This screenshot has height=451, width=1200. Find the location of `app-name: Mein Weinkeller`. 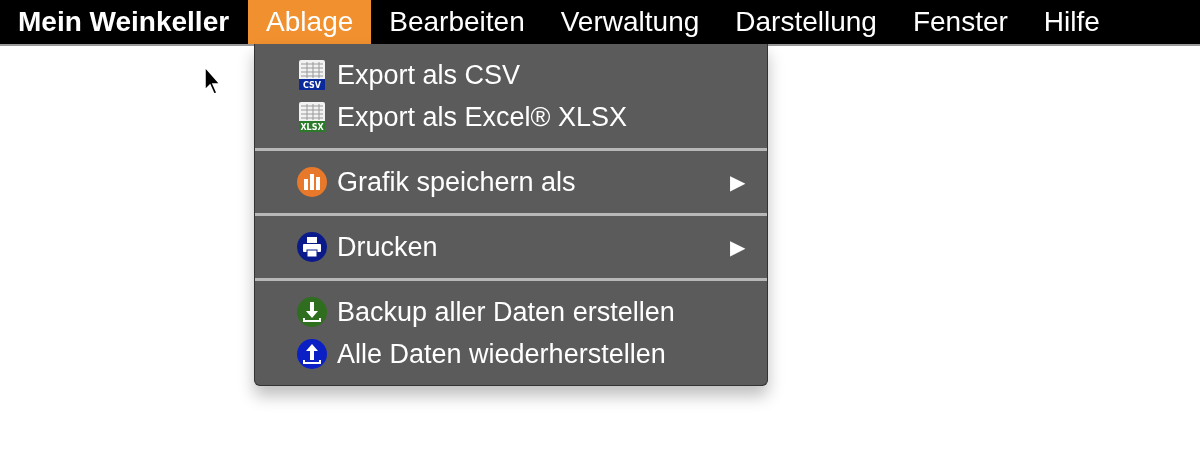

app-name: Mein Weinkeller is located at coordinates (124, 22).